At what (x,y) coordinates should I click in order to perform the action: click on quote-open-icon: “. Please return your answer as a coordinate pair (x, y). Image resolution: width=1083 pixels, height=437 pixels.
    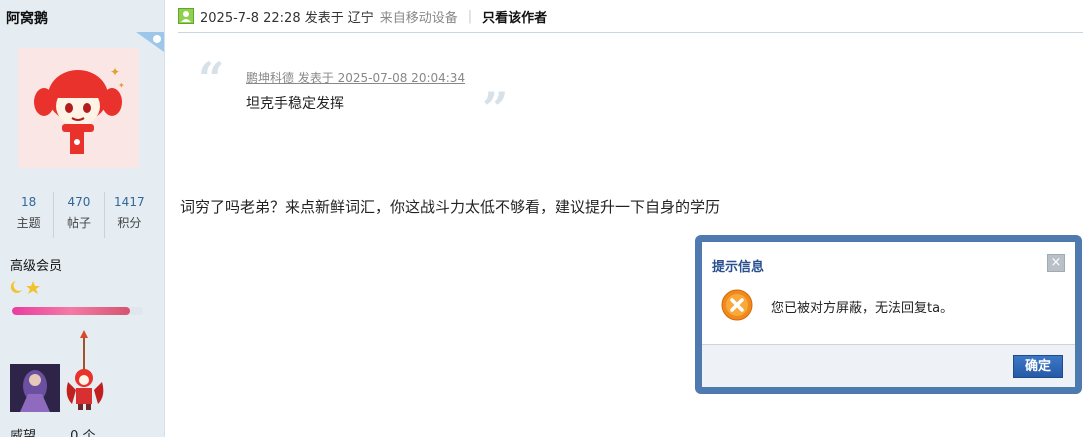
    Looking at the image, I should click on (211, 79).